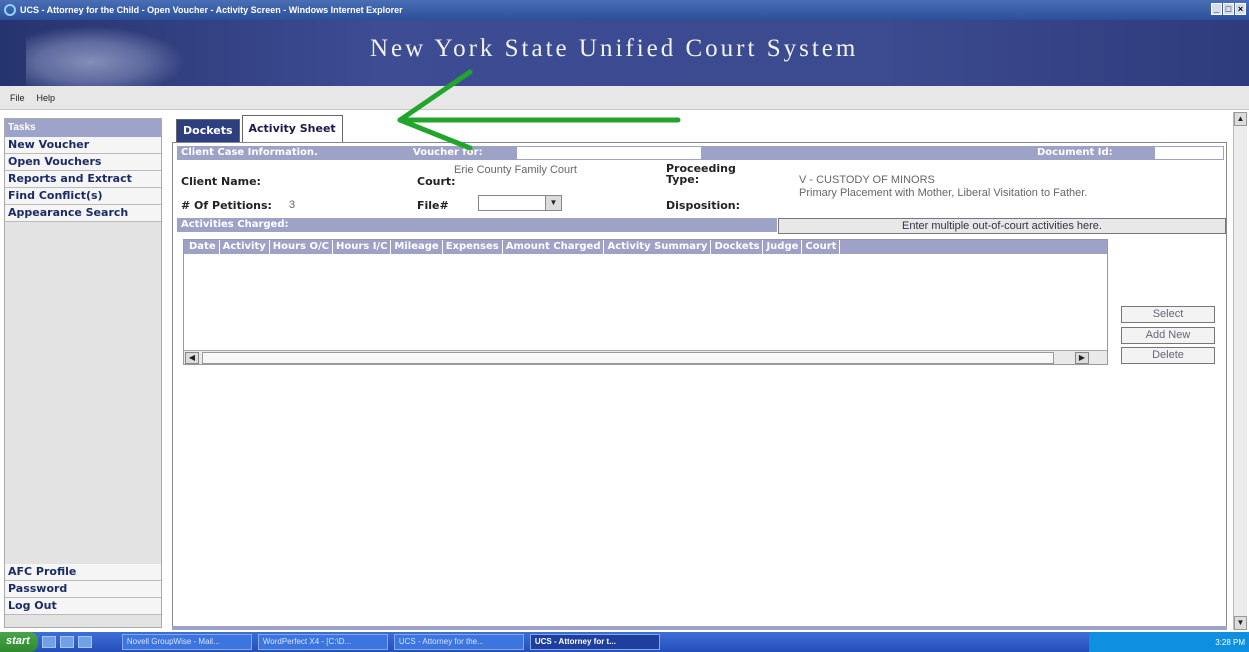 This screenshot has height=652, width=1249. Describe the element at coordinates (609, 153) in the screenshot. I see `voucher-for-field` at that location.